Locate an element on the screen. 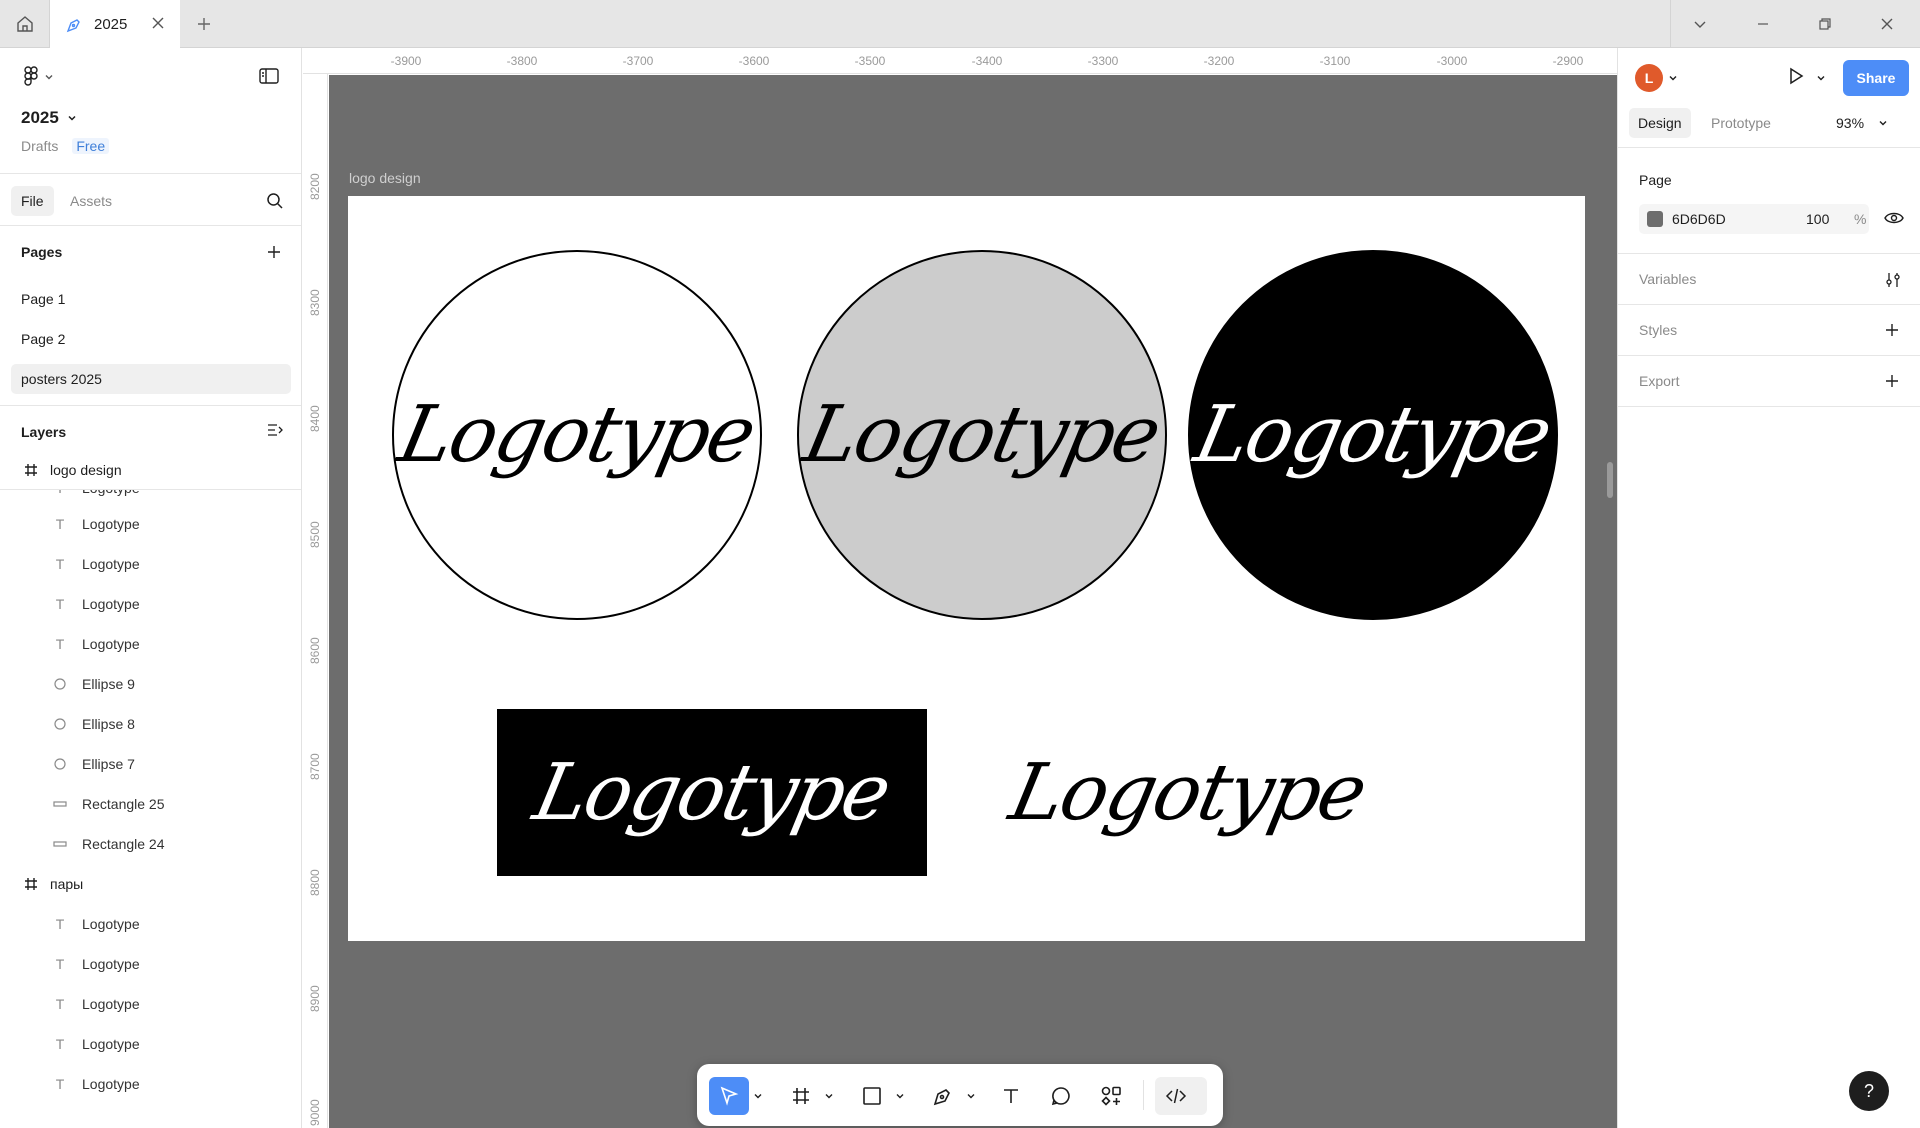 The image size is (1920, 1128). tab-prototype: Prototype is located at coordinates (1741, 123).